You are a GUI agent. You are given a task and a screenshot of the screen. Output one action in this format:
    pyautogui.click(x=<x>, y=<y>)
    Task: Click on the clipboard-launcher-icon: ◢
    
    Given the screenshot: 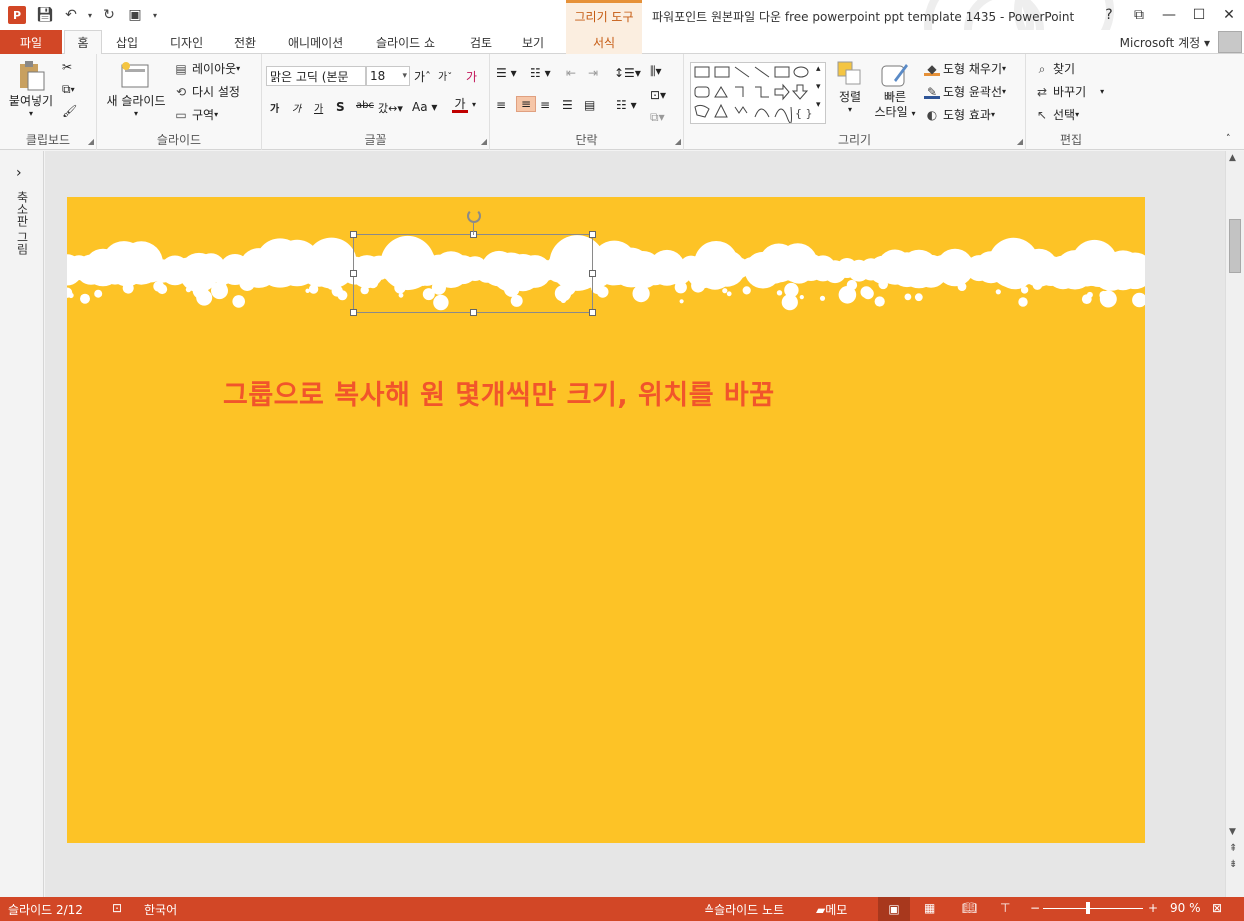 What is the action you would take?
    pyautogui.click(x=91, y=141)
    